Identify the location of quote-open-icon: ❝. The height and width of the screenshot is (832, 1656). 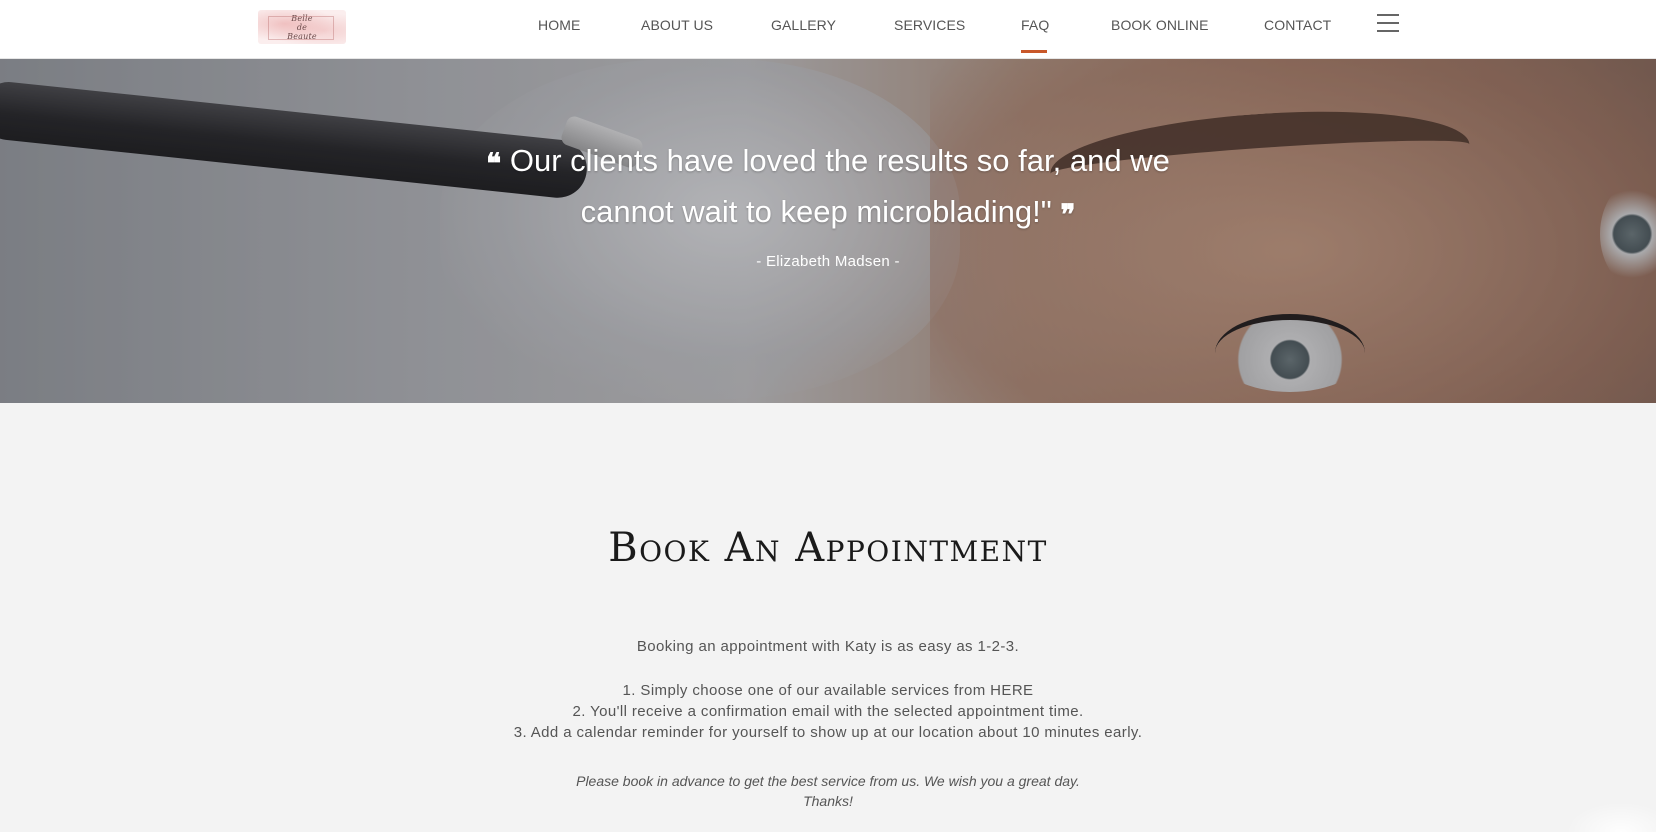
(494, 163).